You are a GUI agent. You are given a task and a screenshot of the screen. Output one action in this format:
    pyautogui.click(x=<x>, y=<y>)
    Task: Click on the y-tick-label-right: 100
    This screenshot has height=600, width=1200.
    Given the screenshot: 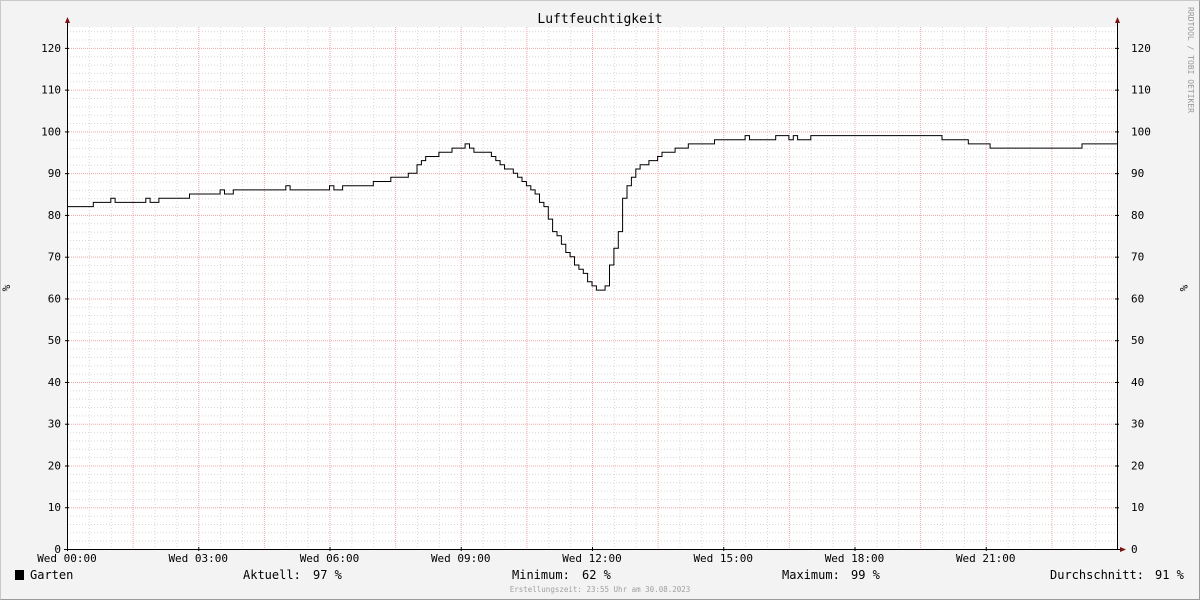 What is the action you would take?
    pyautogui.click(x=1141, y=131)
    